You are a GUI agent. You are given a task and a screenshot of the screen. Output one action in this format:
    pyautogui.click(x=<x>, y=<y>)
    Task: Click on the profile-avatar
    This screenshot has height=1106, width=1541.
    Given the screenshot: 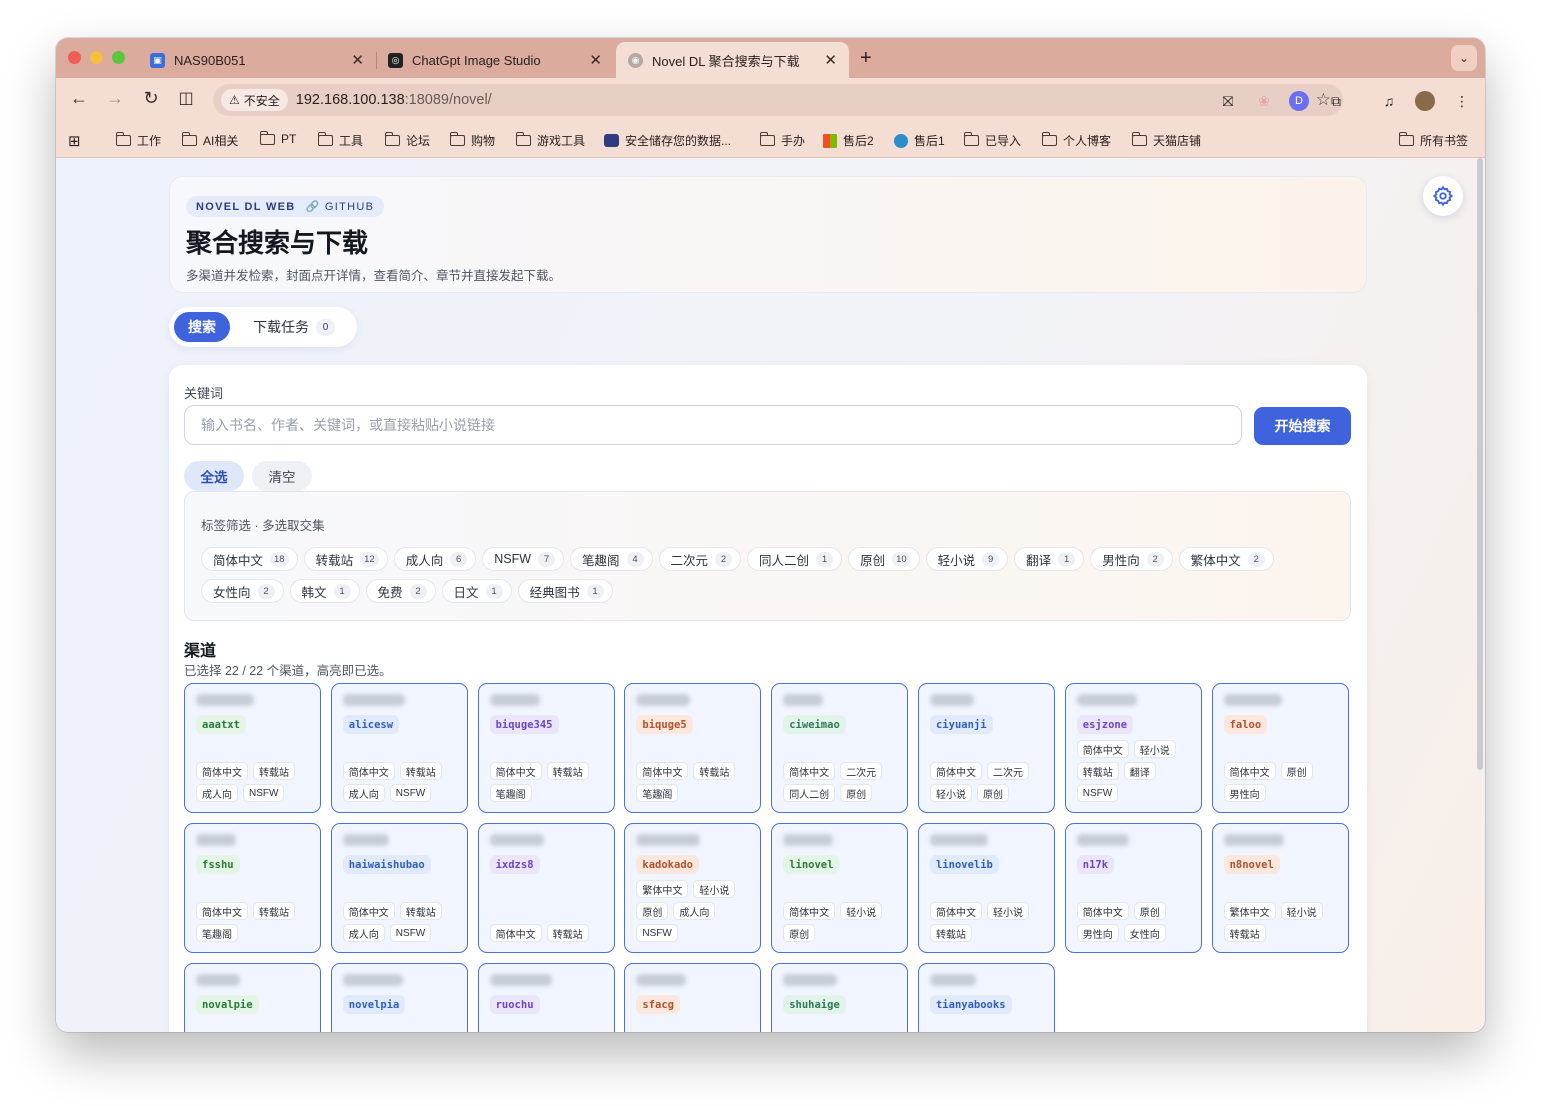 What is the action you would take?
    pyautogui.click(x=1425, y=101)
    